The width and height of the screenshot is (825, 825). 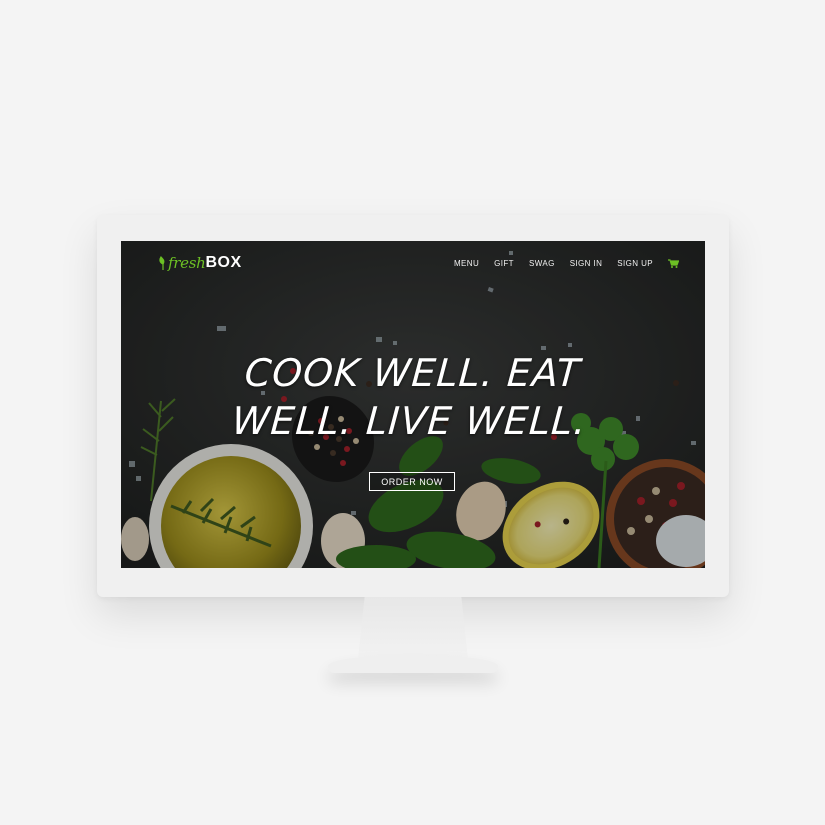 What do you see at coordinates (504, 263) in the screenshot?
I see `nav-gift: GIFT` at bounding box center [504, 263].